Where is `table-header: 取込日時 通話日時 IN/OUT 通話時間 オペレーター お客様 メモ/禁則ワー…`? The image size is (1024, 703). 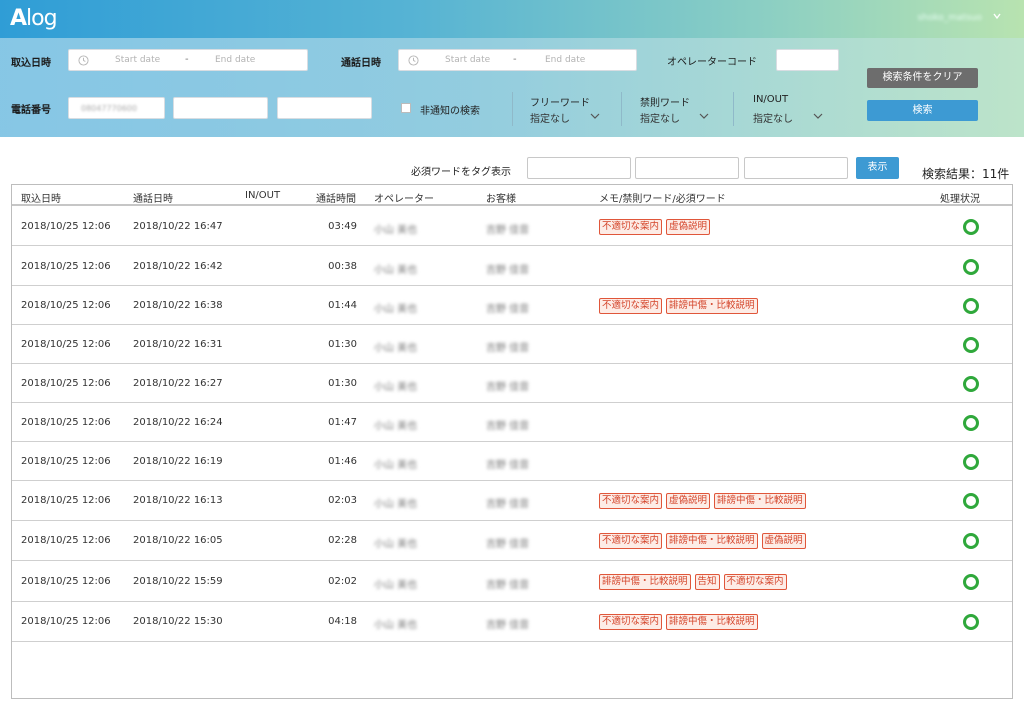
table-header: 取込日時 通話日時 IN/OUT 通話時間 オペレーター お客様 メモ/禁則ワー… is located at coordinates (512, 195).